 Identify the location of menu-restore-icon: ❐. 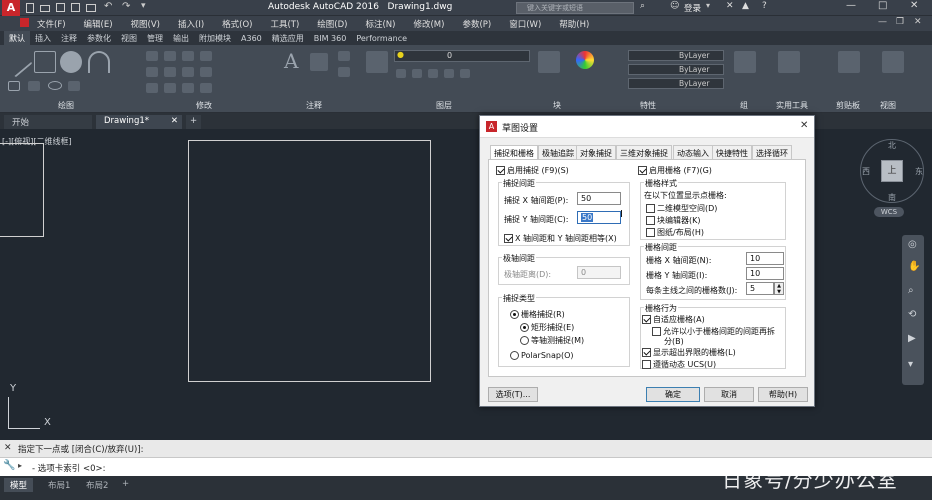
(900, 22).